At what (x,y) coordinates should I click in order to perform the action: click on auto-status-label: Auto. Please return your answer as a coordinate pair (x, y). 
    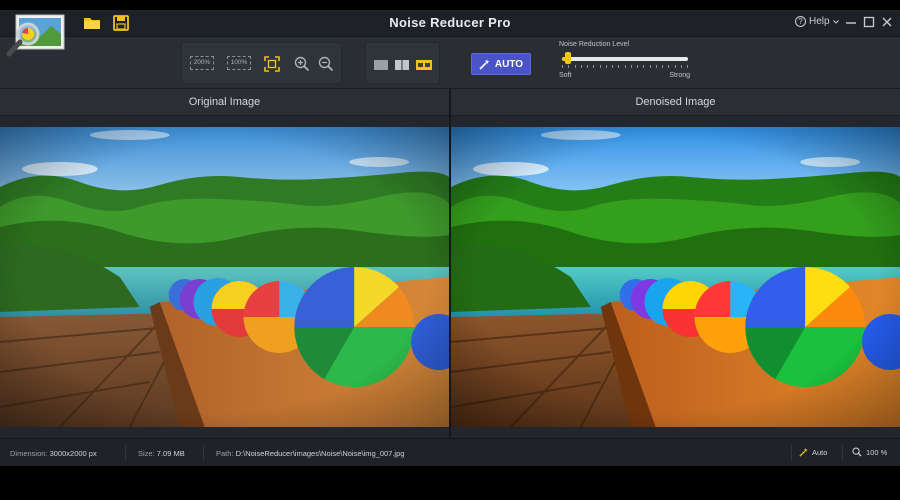
    Looking at the image, I should click on (820, 452).